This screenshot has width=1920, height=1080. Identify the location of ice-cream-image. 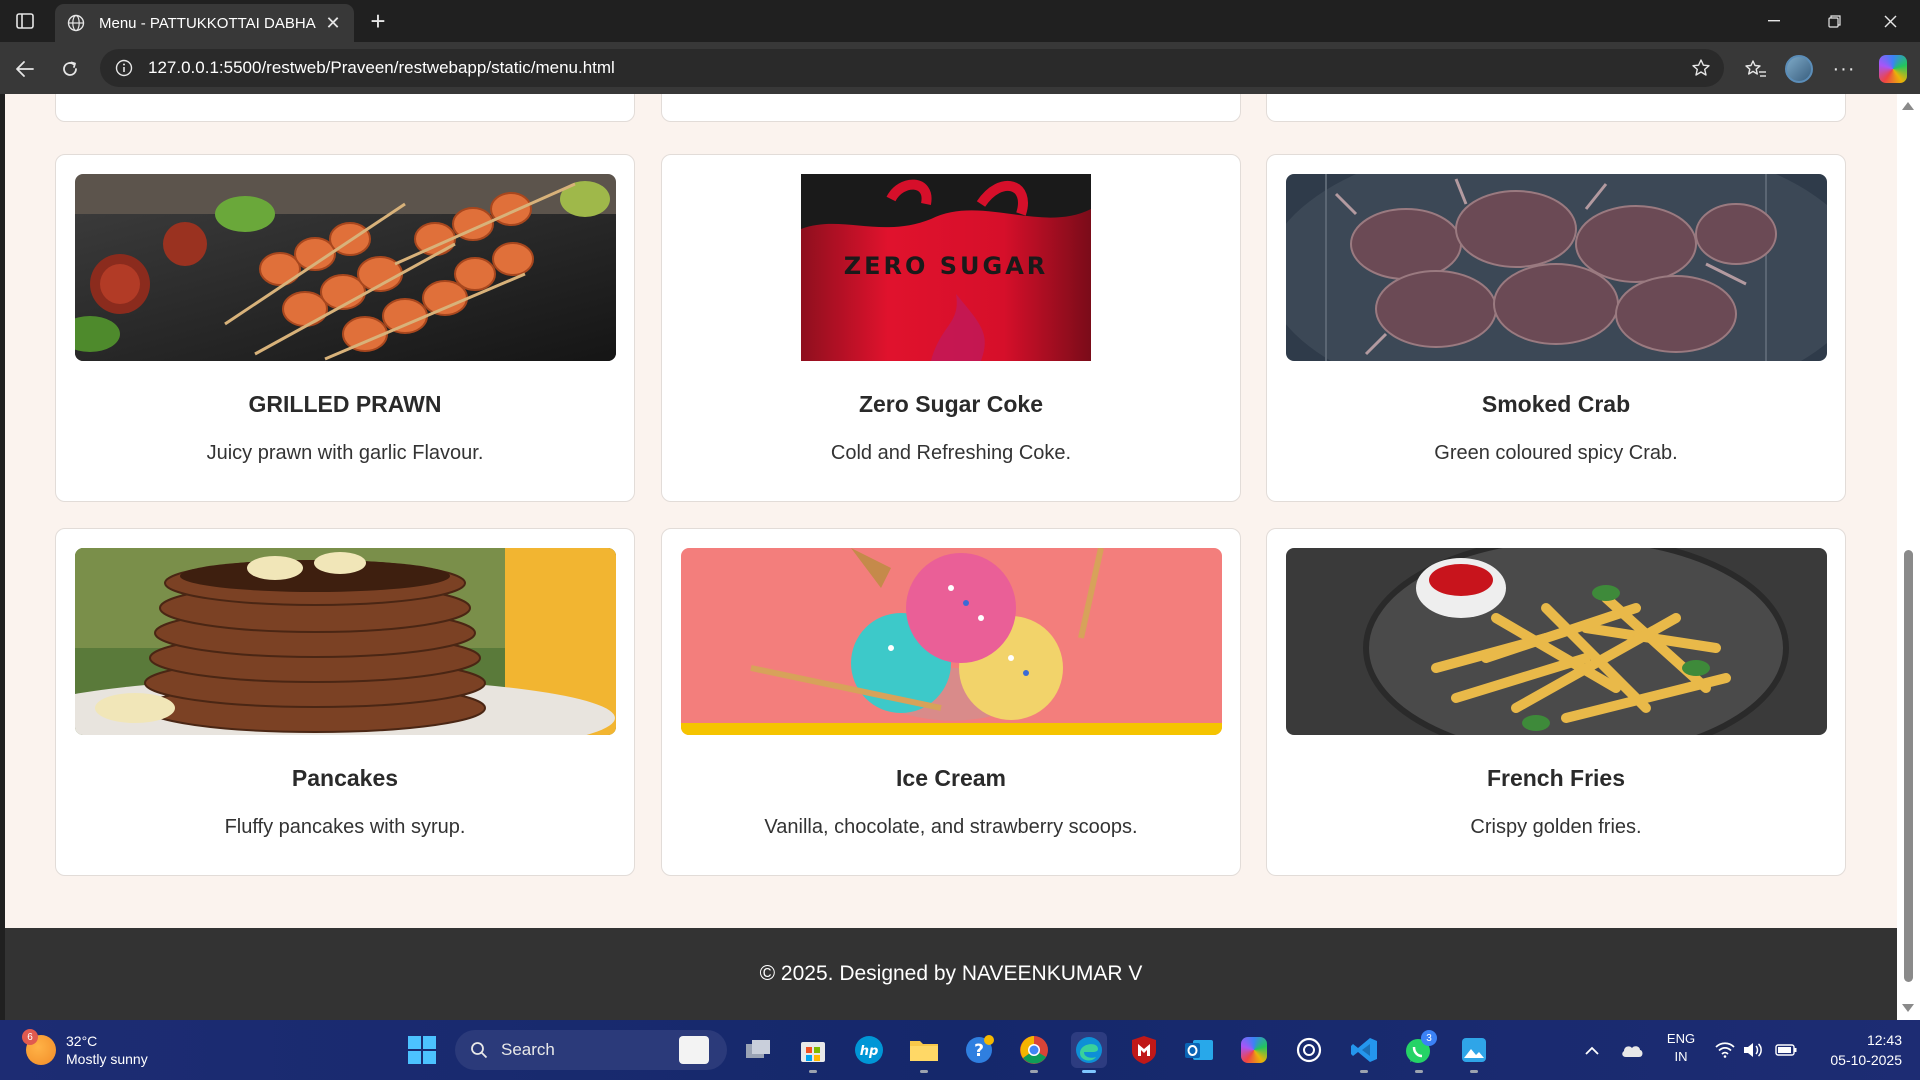
(951, 641).